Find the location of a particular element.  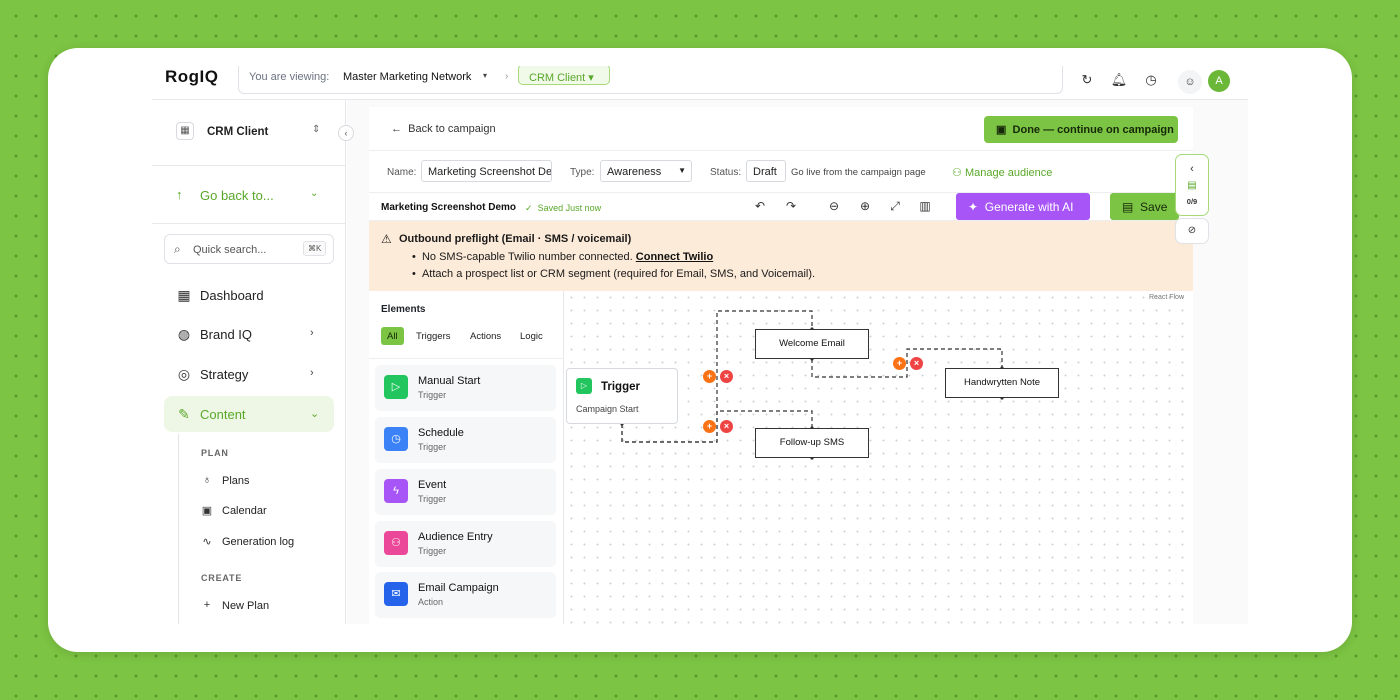

checklist-rail: ‹ ▤ 0/9 is located at coordinates (1192, 185).